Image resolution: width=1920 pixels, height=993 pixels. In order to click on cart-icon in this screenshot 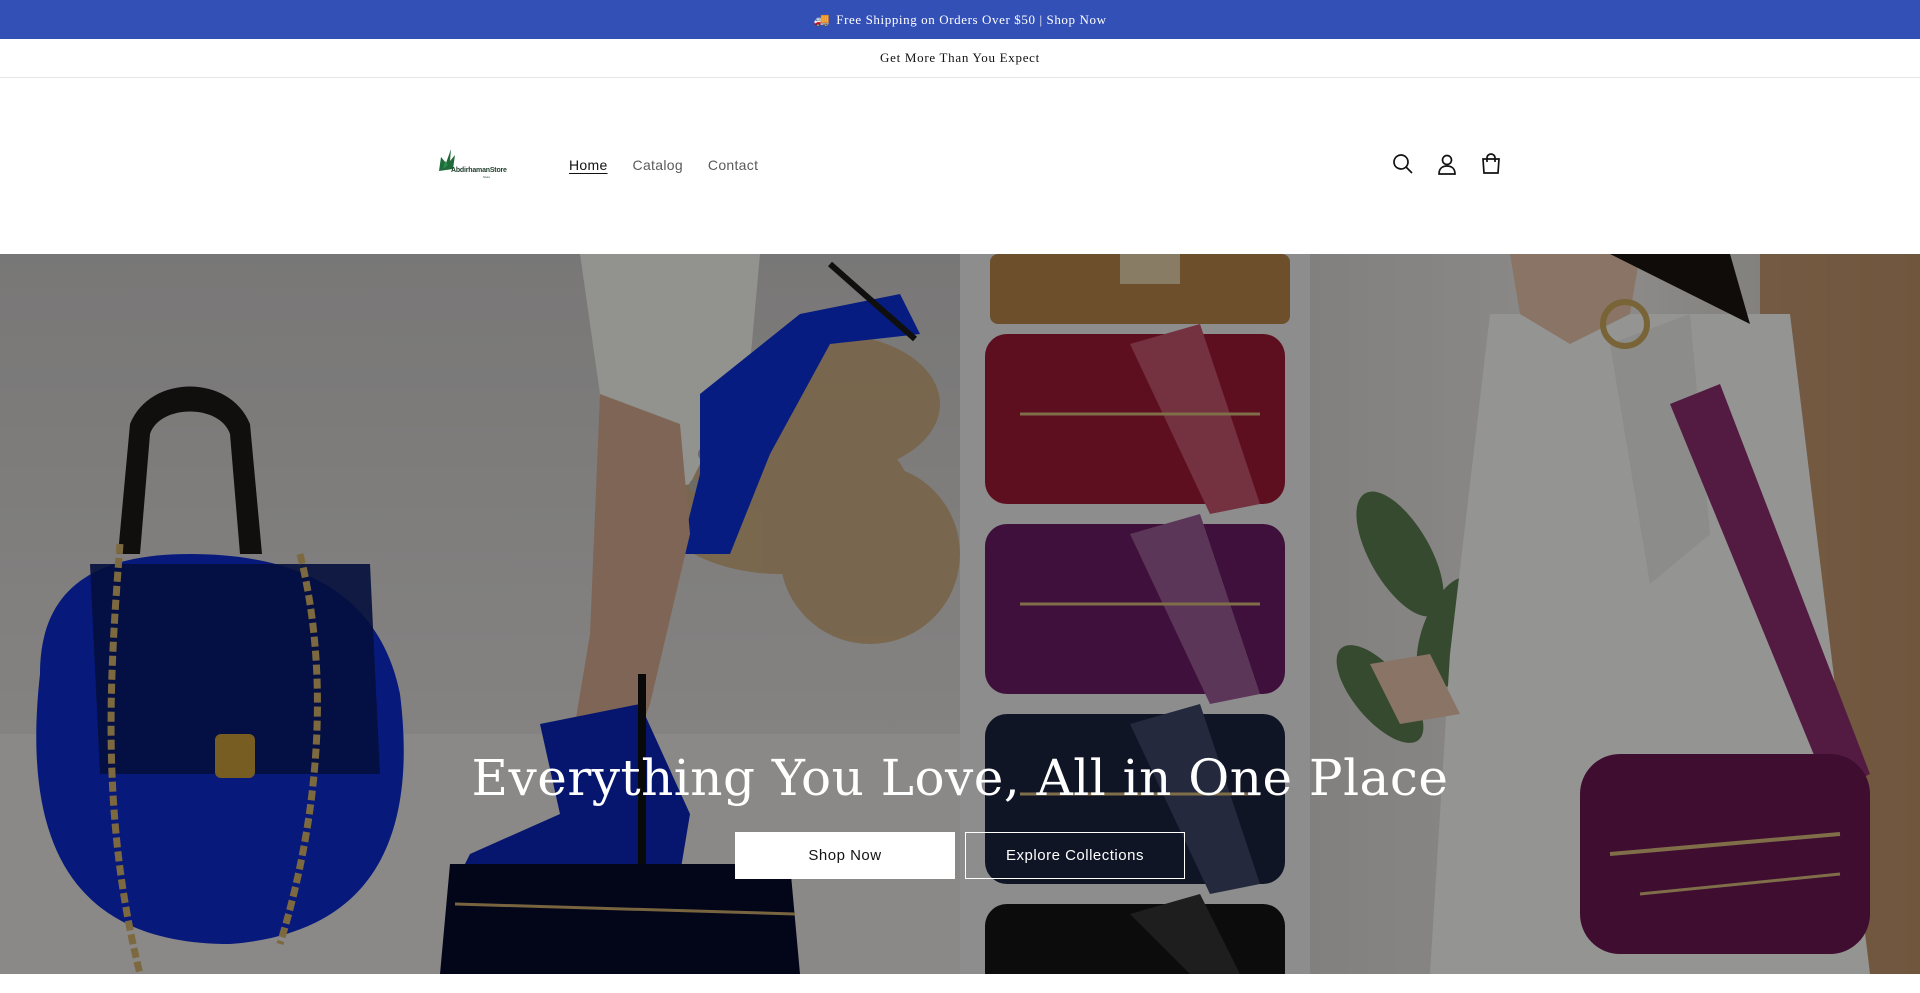, I will do `click(1491, 164)`.